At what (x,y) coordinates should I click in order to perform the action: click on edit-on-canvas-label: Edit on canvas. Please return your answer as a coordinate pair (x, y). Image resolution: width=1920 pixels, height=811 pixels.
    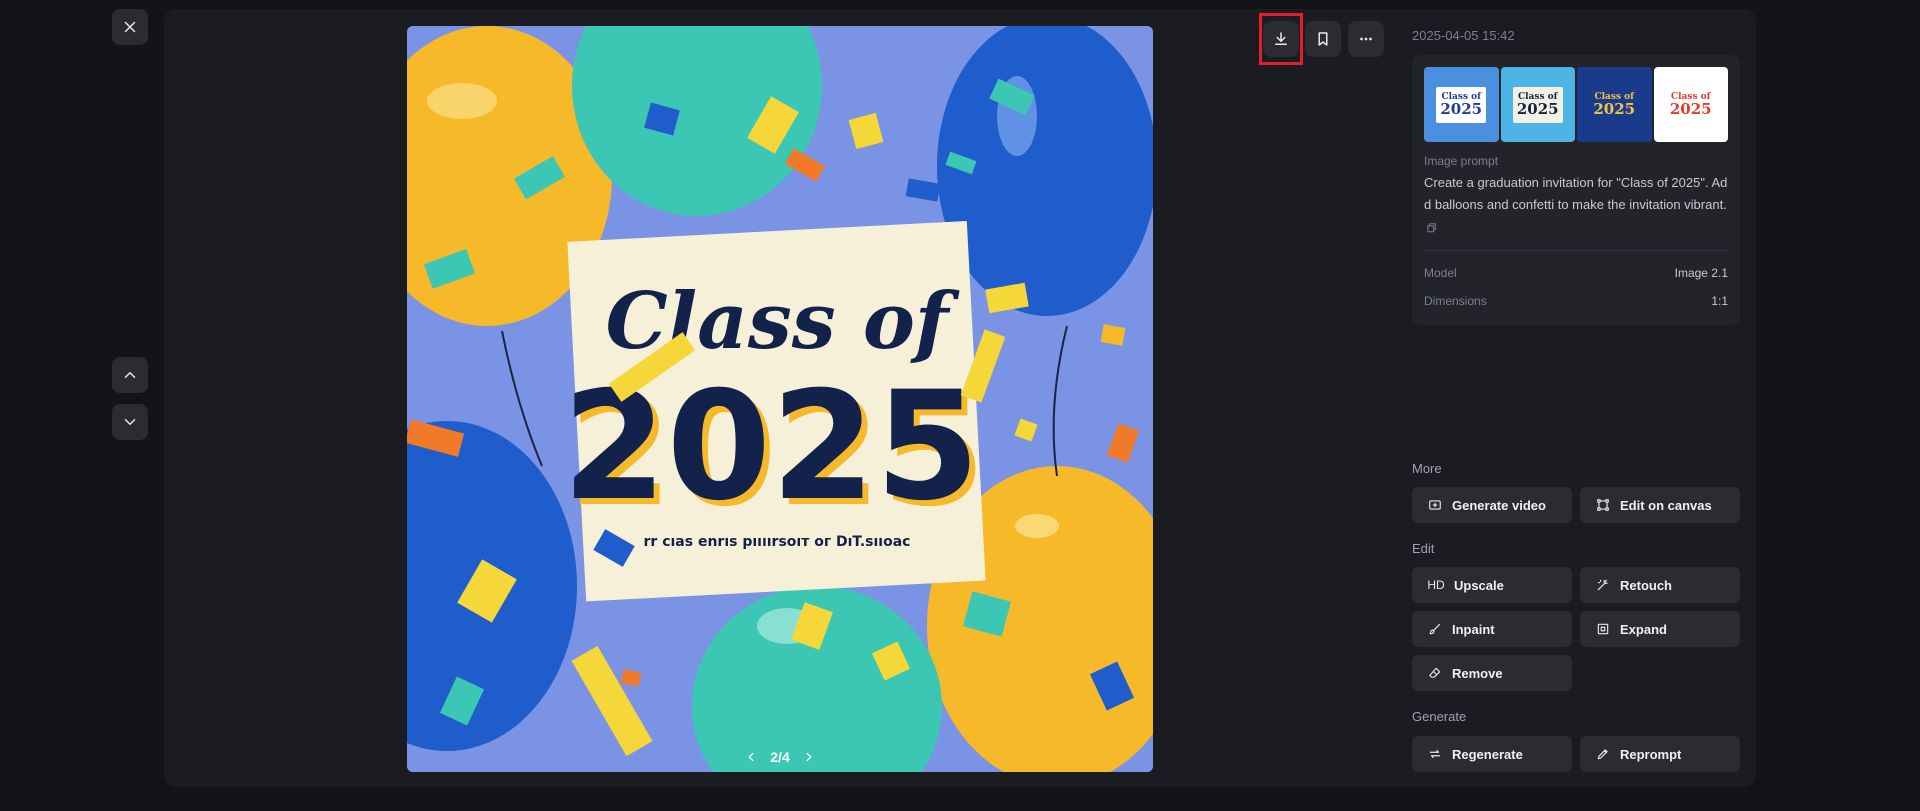
    Looking at the image, I should click on (1666, 505).